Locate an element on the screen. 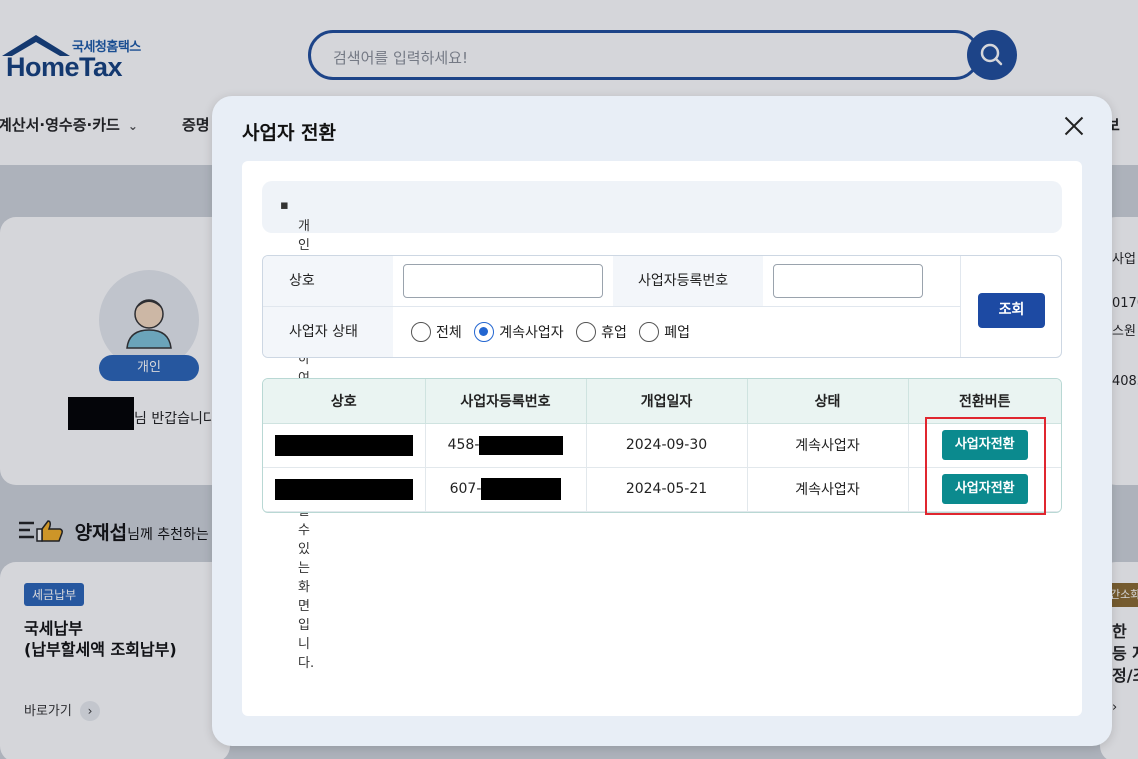 Image resolution: width=1138 pixels, height=759 pixels. cell-regno: 458- is located at coordinates (506, 445).